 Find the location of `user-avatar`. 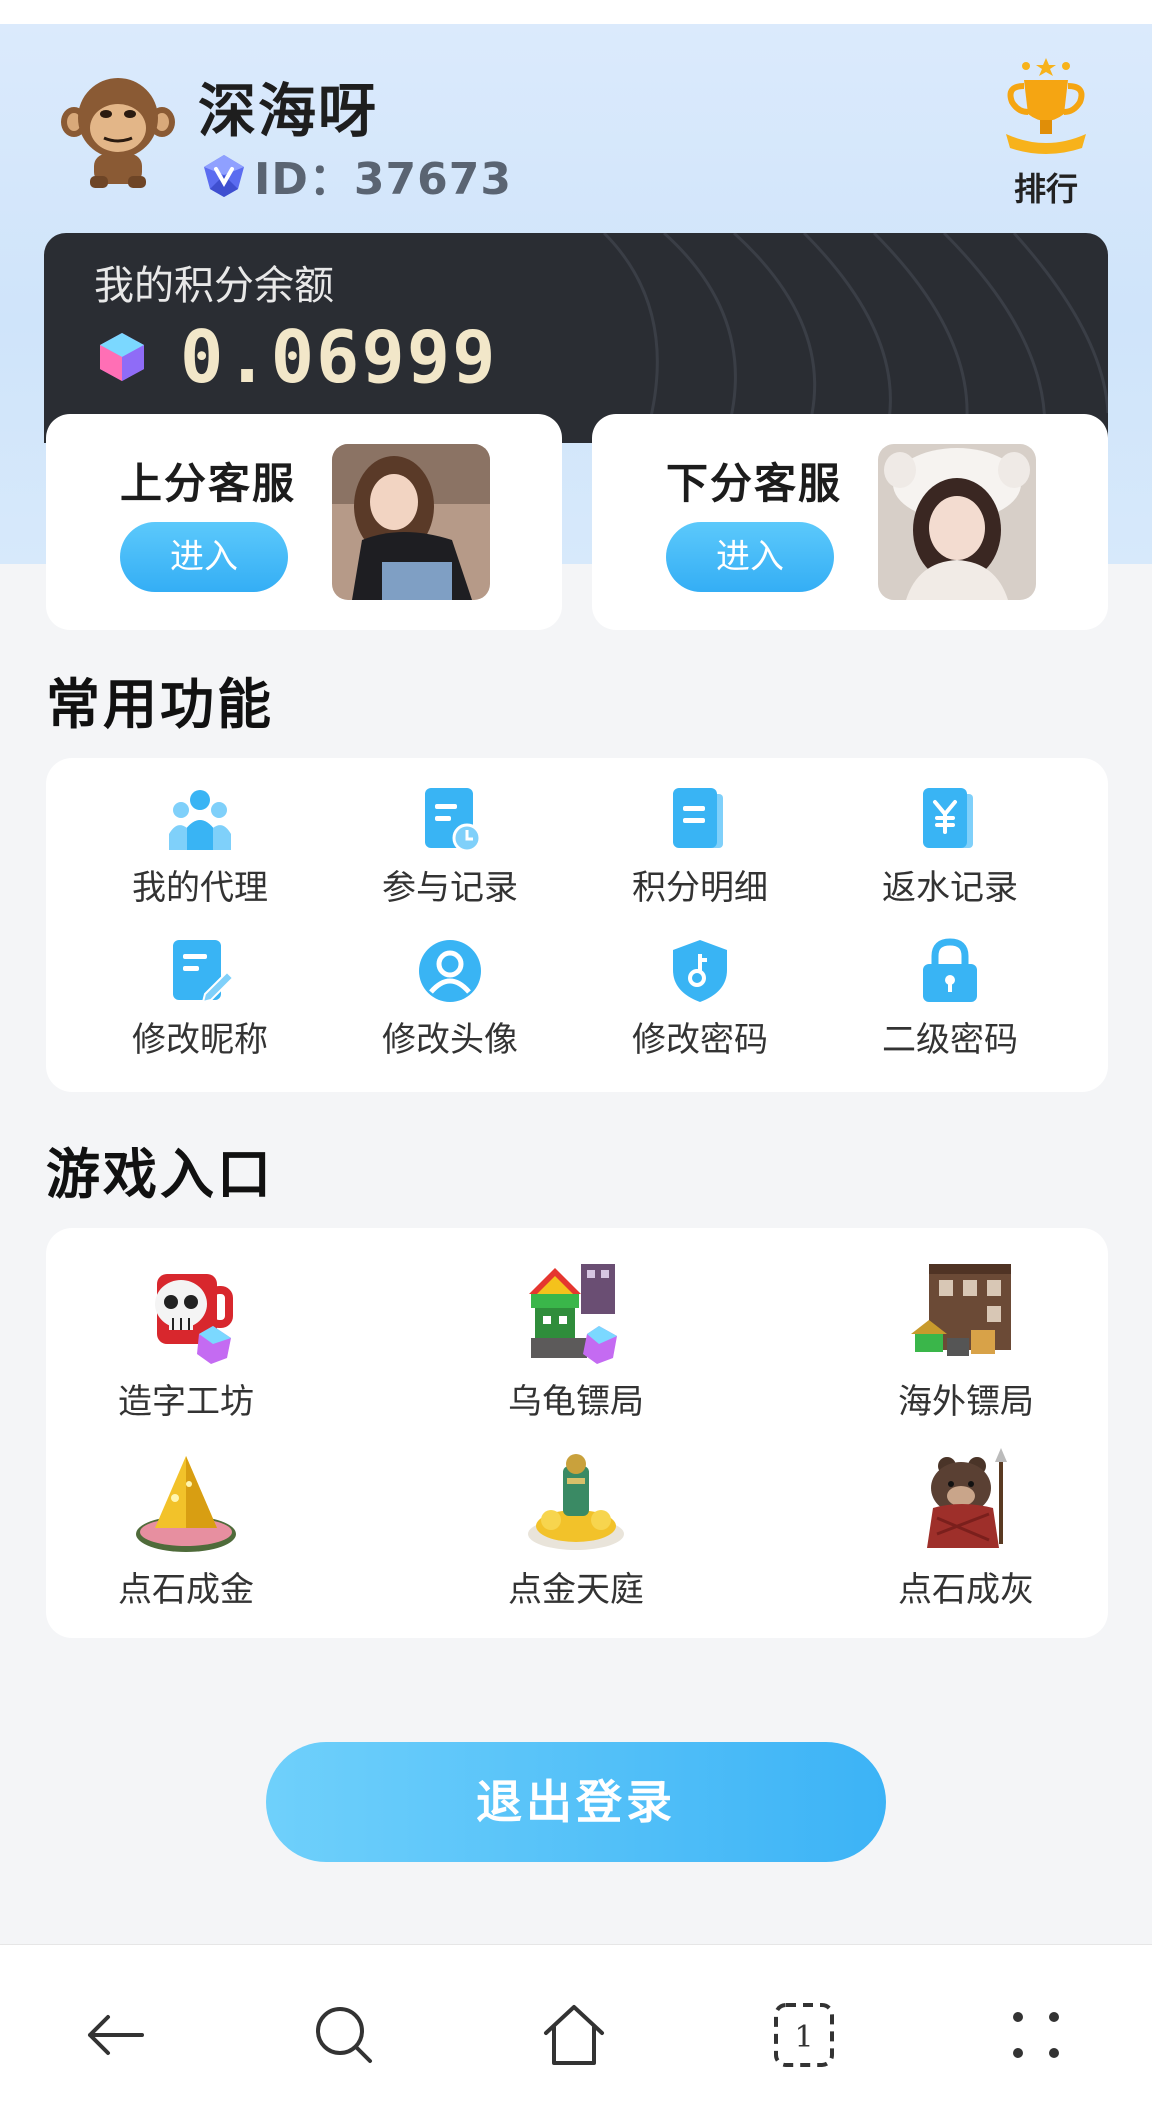

user-avatar is located at coordinates (118, 131).